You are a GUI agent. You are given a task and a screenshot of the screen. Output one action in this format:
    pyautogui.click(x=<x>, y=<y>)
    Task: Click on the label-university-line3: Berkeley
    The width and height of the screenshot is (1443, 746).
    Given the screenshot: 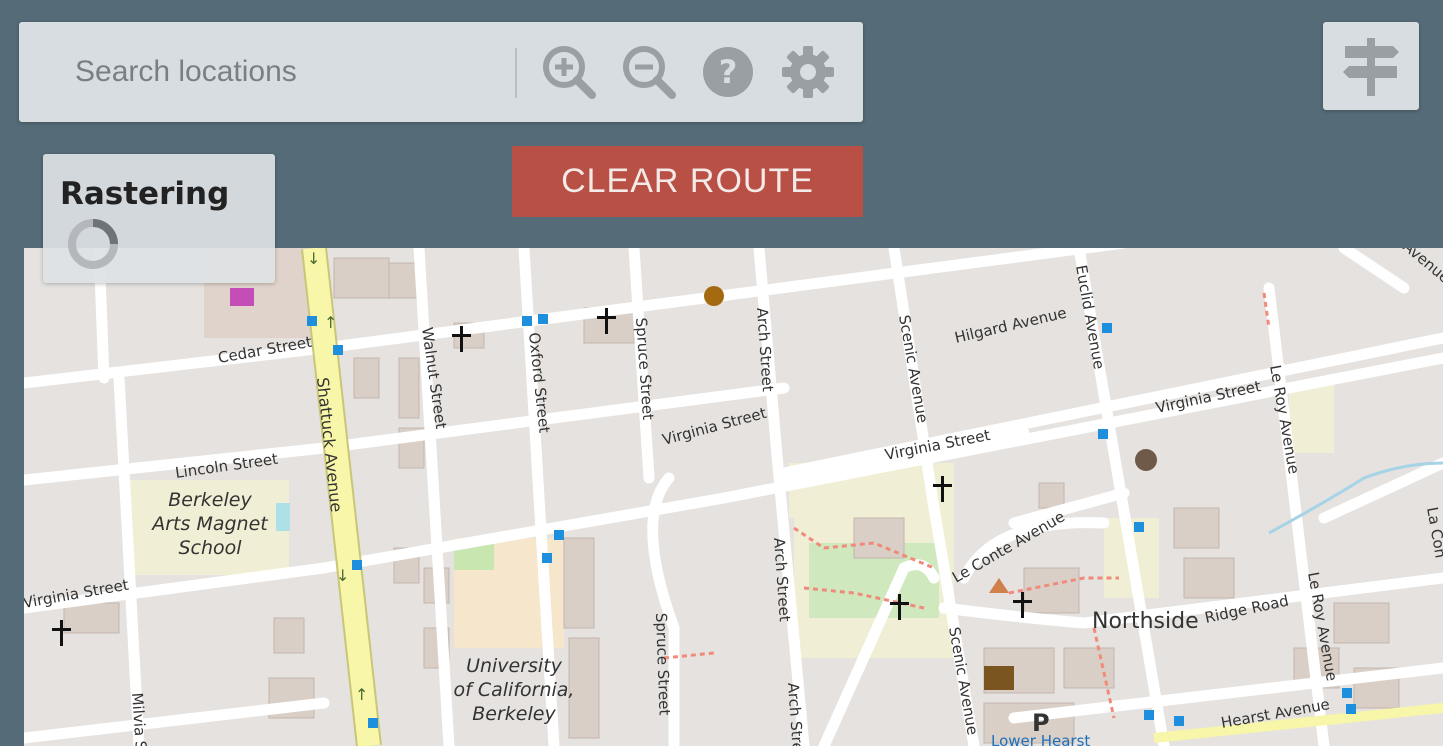 What is the action you would take?
    pyautogui.click(x=514, y=714)
    